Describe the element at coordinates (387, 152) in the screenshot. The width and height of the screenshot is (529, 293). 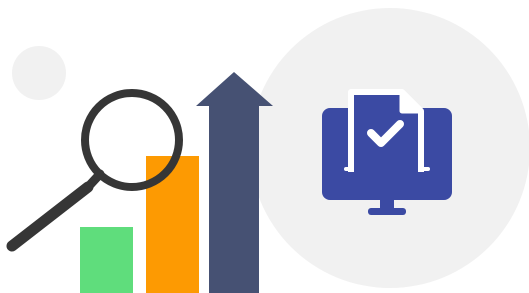
I see `monitor-document-check-icon` at that location.